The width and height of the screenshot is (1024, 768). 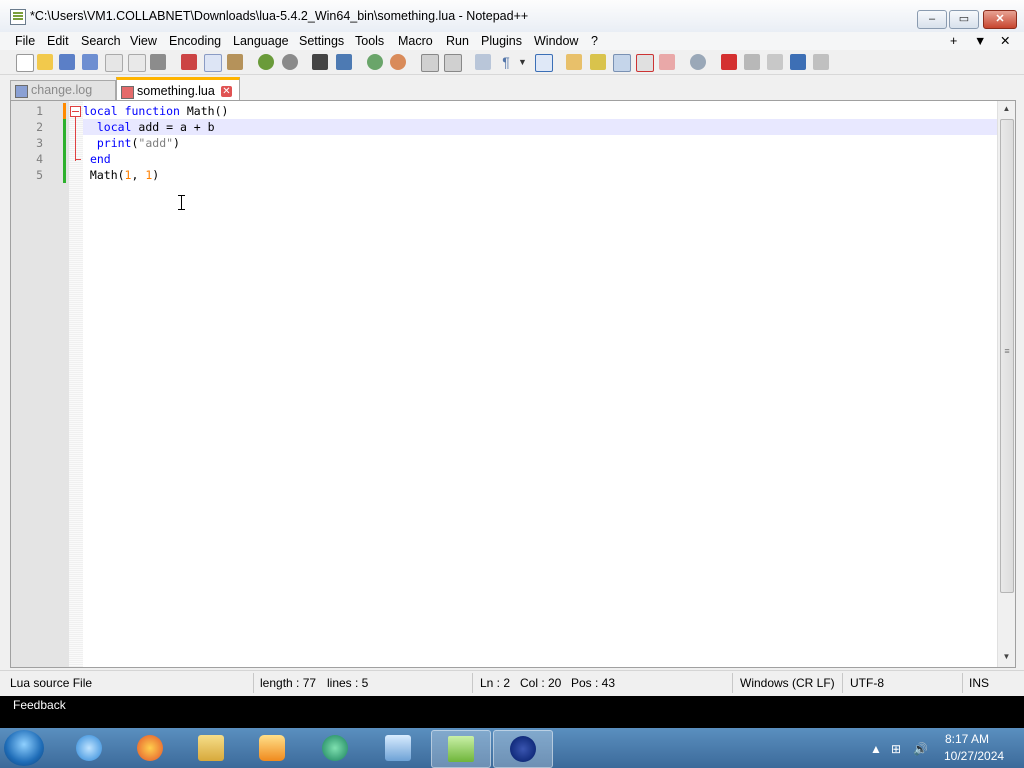 I want to click on copy-icon, so click(x=213, y=63).